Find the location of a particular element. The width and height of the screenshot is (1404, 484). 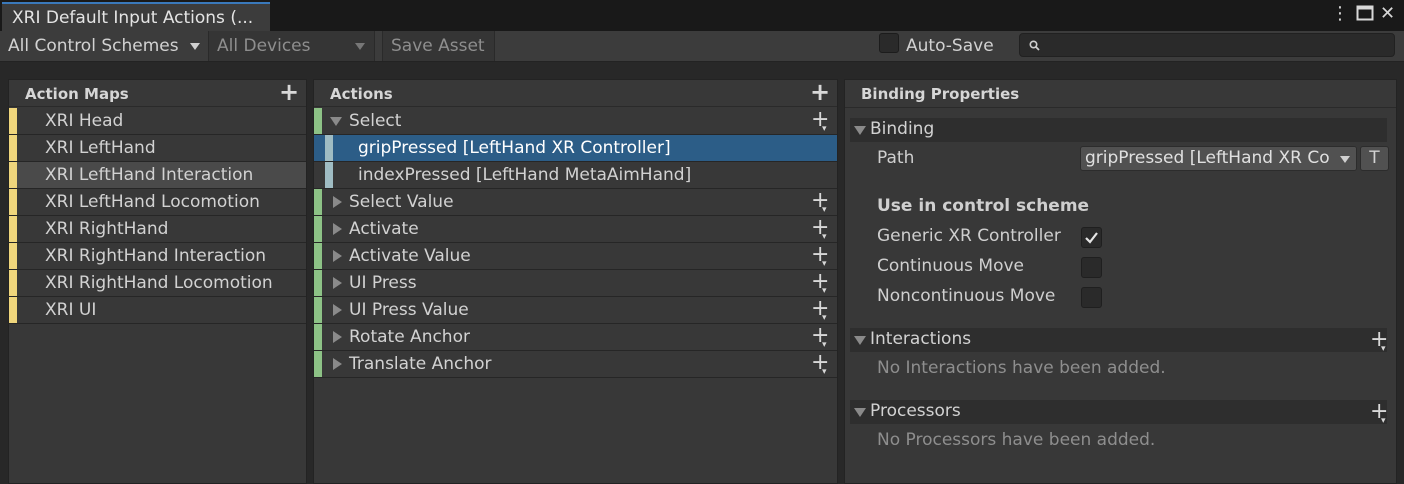

action-label: Select Value is located at coordinates (401, 202).